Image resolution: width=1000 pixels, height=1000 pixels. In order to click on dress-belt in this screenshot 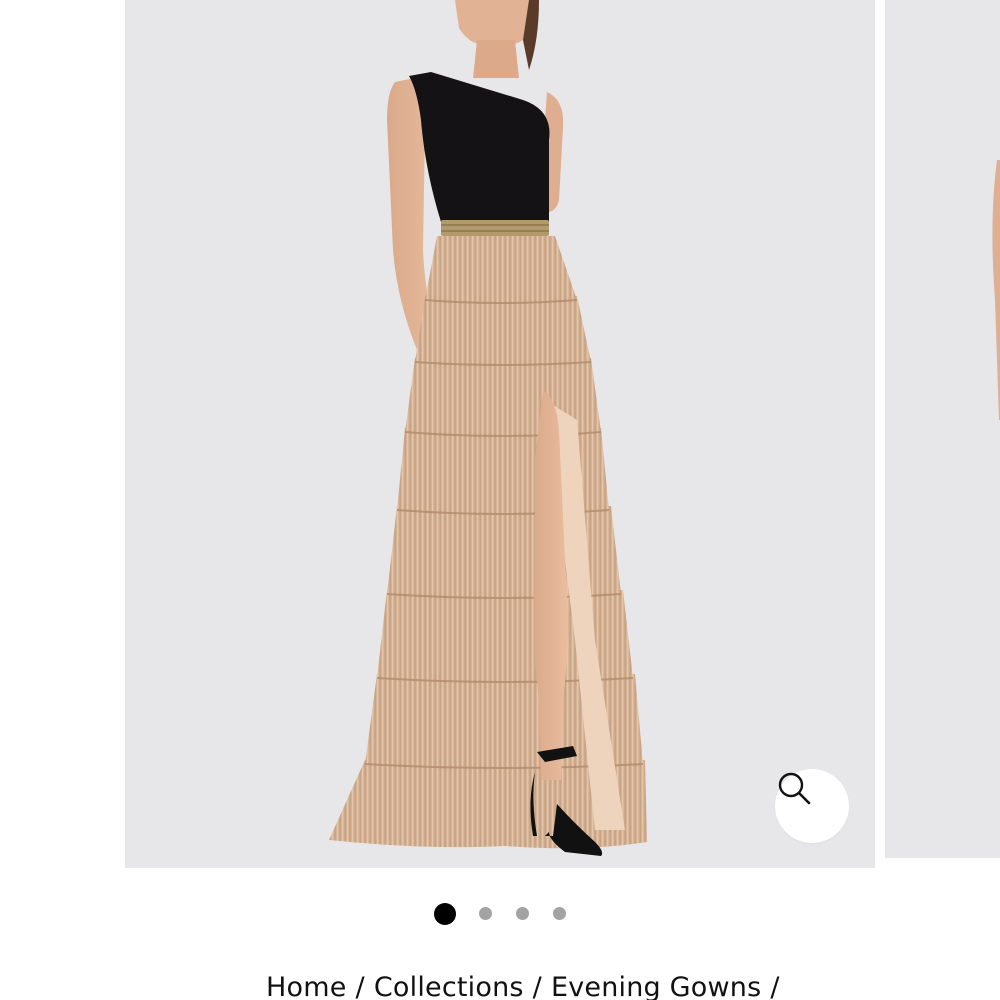, I will do `click(495, 228)`.